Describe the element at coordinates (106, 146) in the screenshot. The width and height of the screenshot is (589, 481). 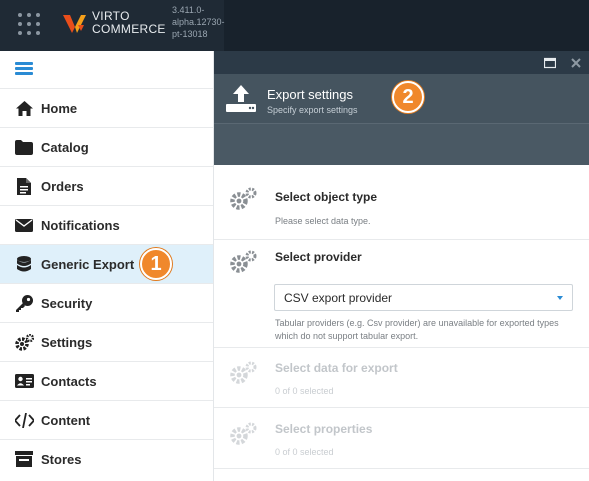
I see `sidebar-item-catalog: Catalog` at that location.